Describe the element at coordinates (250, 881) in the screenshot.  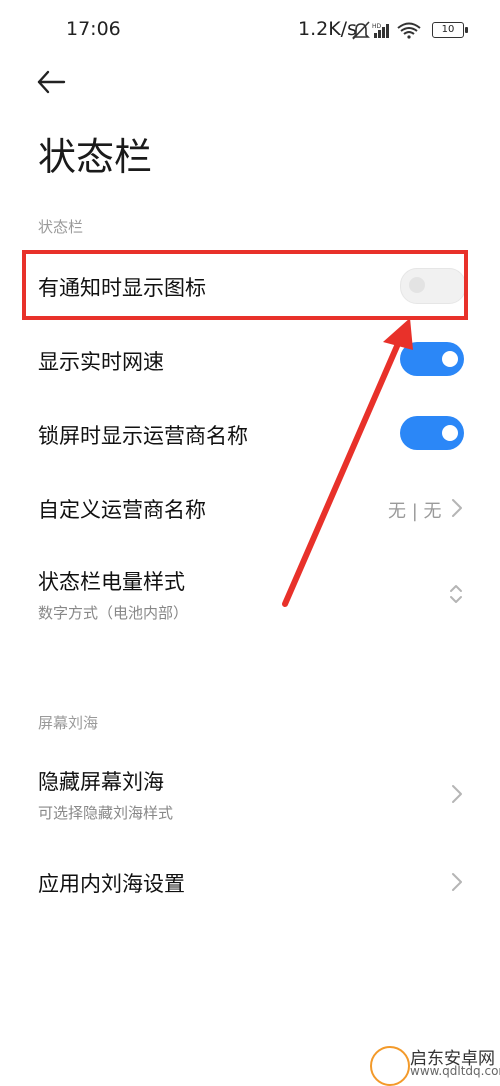
I see `row-app-notch-settings: 应用内刘海设置` at that location.